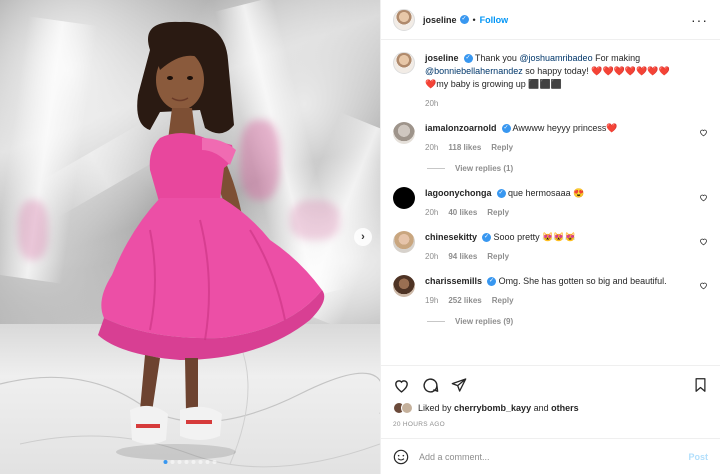  What do you see at coordinates (401, 457) in the screenshot?
I see `emoji-icon` at bounding box center [401, 457].